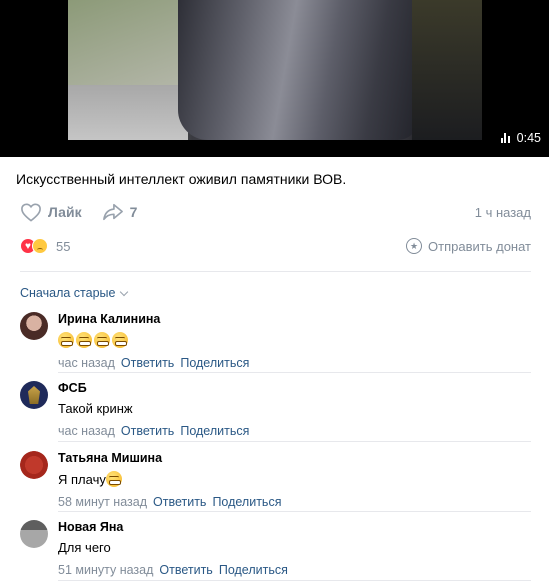 The image size is (549, 586). Describe the element at coordinates (528, 138) in the screenshot. I see `duration-label: 0:45` at that location.